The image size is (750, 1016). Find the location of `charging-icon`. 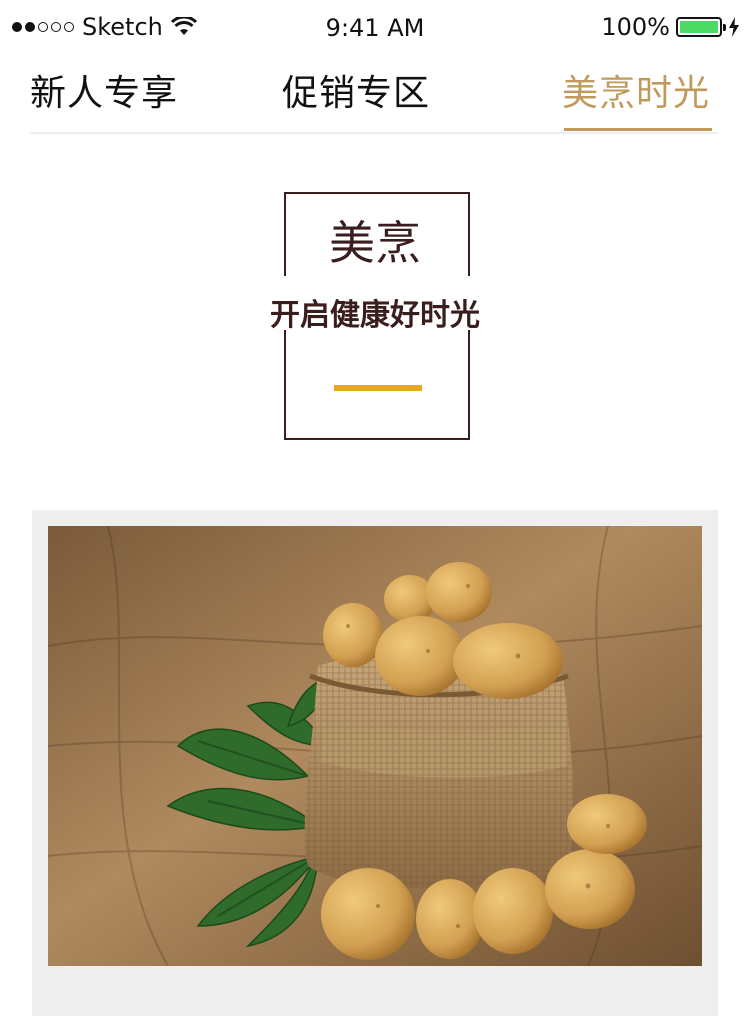

charging-icon is located at coordinates (734, 27).